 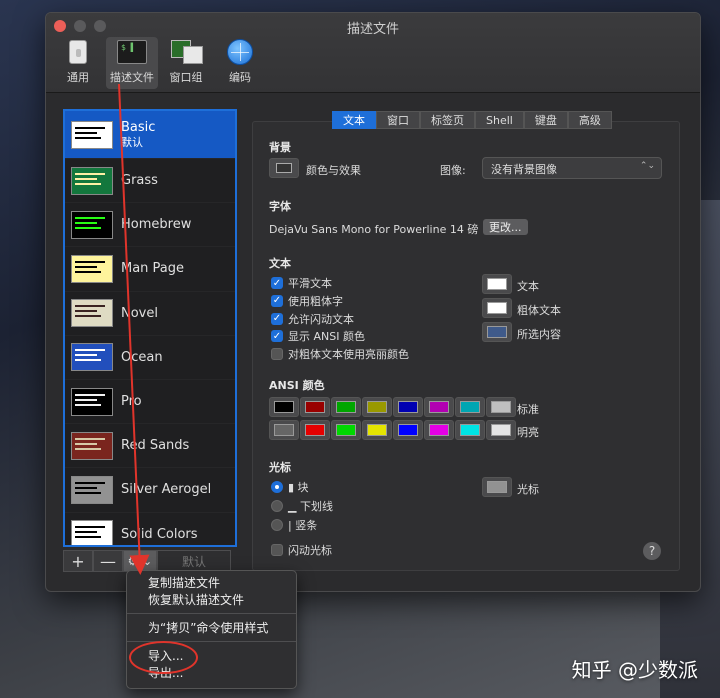 I want to click on text-color-label: 文本, so click(x=528, y=286).